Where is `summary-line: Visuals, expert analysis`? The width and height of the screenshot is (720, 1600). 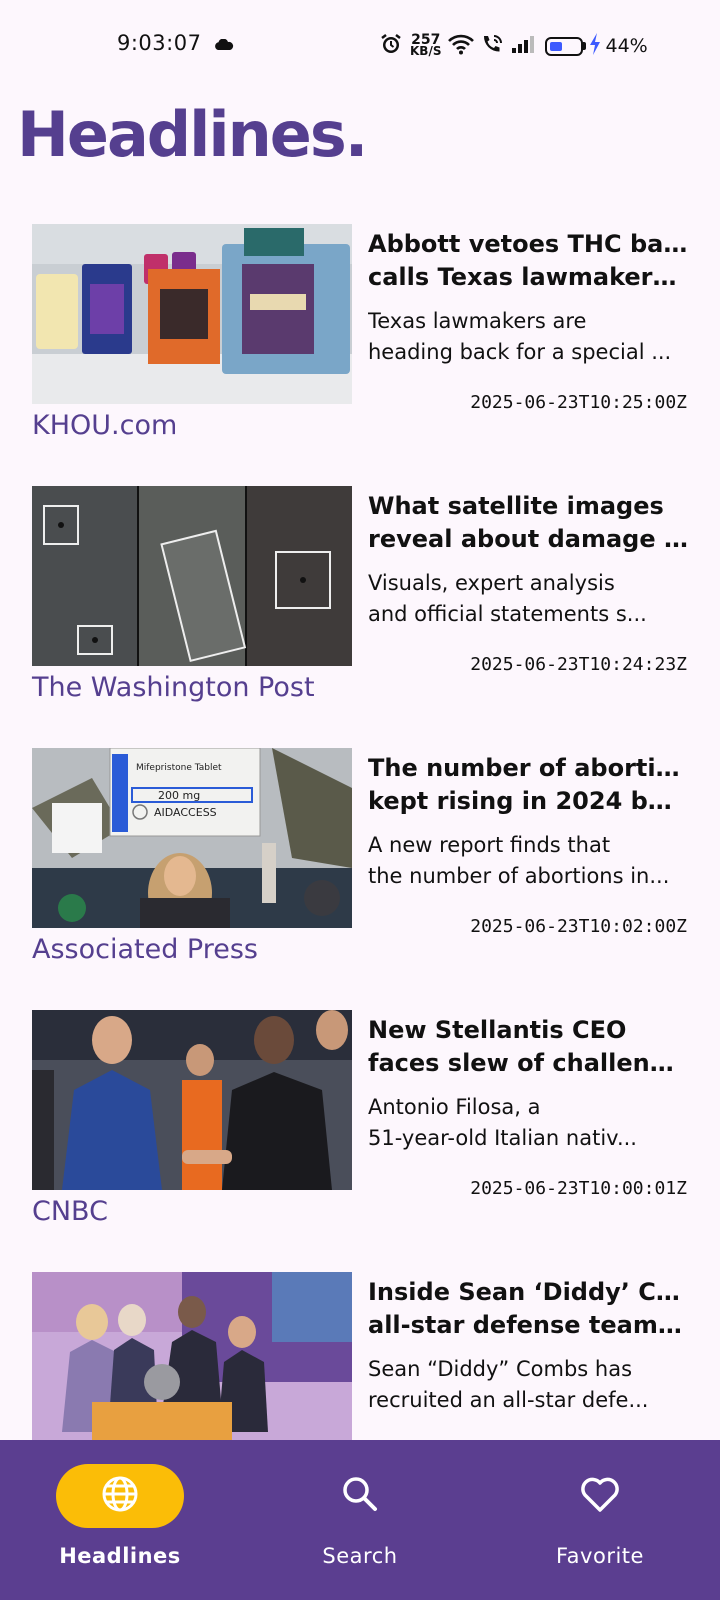
summary-line: Visuals, expert analysis is located at coordinates (491, 583).